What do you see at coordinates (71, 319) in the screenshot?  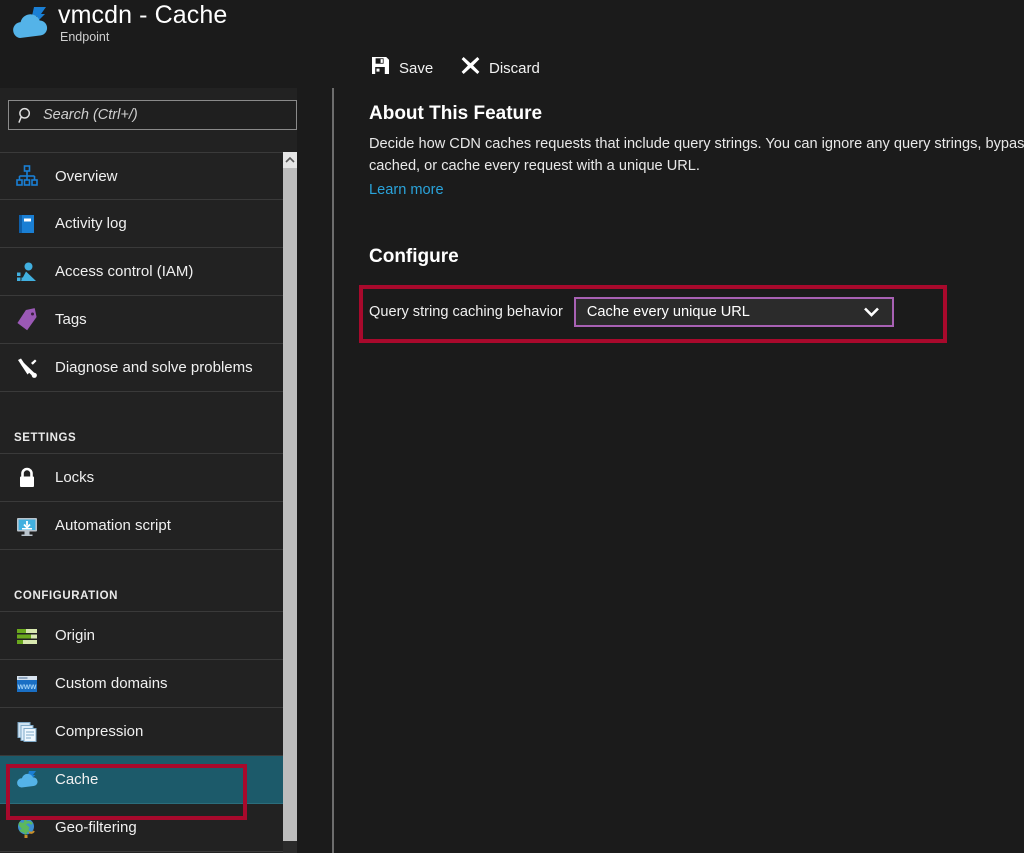 I see `sidebar-item-label: Tags` at bounding box center [71, 319].